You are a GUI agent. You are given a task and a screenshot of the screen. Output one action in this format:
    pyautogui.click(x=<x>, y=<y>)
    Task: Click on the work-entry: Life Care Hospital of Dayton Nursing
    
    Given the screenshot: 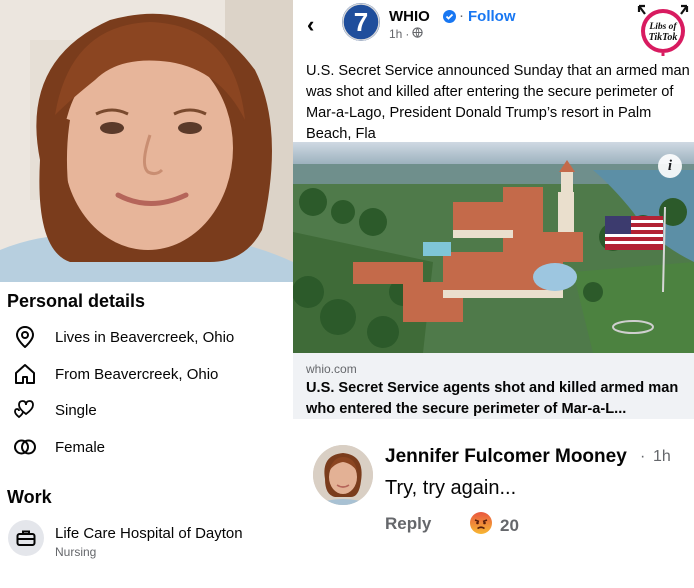 What is the action you would take?
    pyautogui.click(x=125, y=539)
    